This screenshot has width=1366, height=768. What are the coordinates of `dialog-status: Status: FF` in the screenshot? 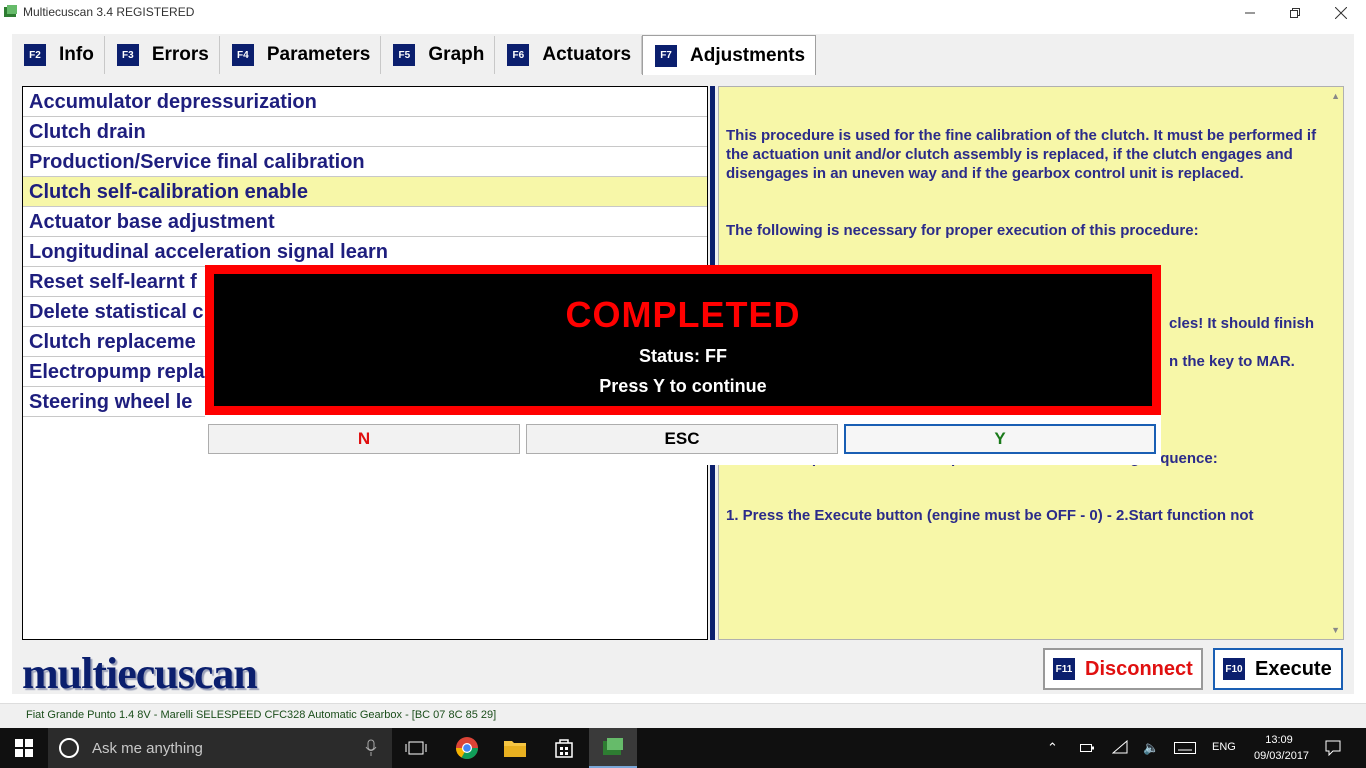 It's located at (683, 356).